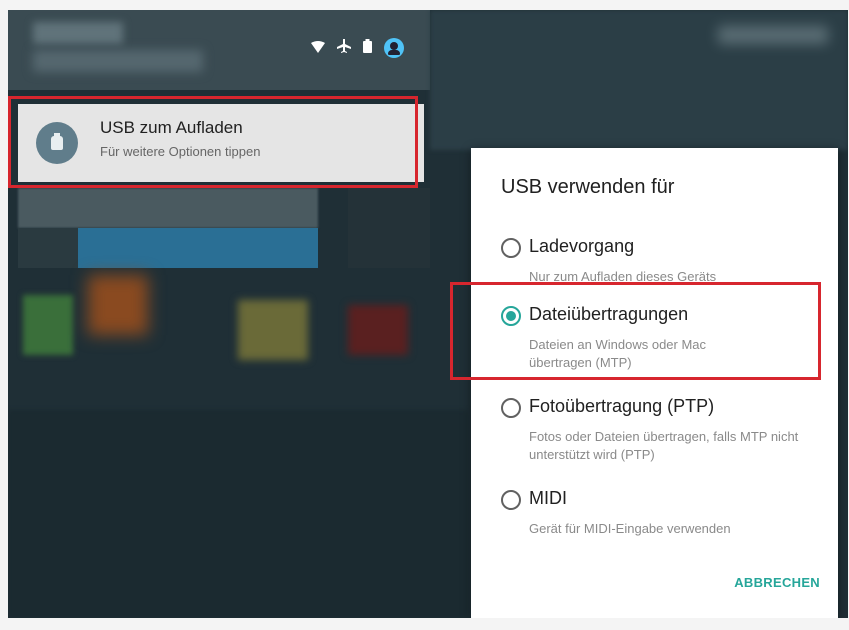 This screenshot has width=849, height=630. I want to click on android-usb-icon, so click(57, 143).